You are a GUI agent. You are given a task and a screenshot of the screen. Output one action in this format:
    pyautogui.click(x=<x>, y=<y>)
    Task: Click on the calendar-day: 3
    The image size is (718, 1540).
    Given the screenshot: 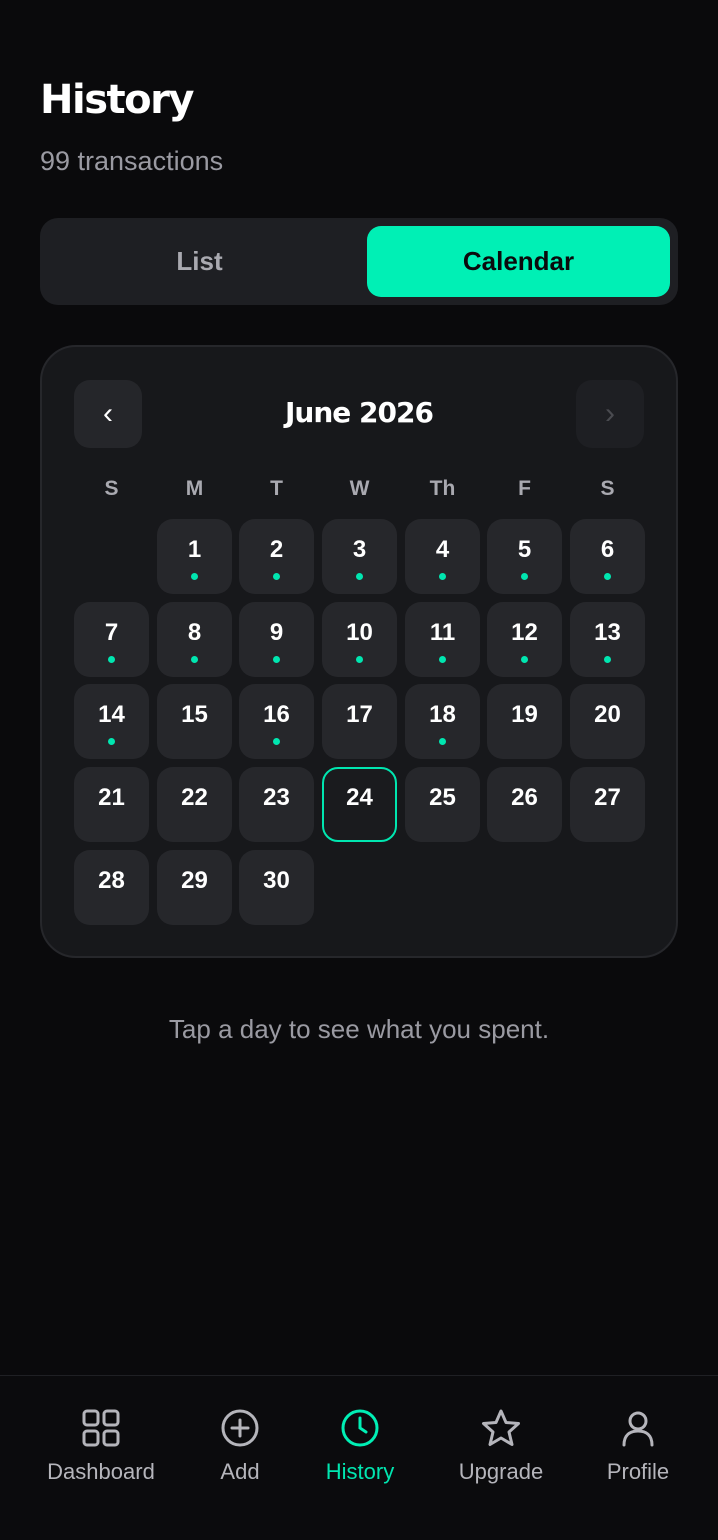 What is the action you would take?
    pyautogui.click(x=359, y=556)
    